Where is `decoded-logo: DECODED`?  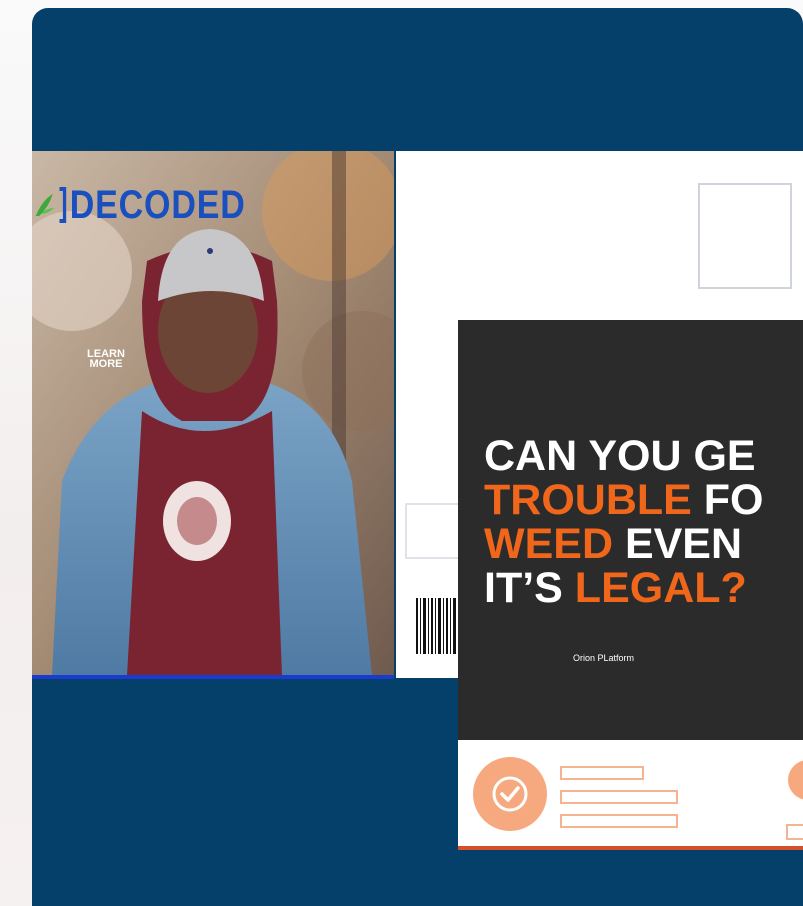 decoded-logo: DECODED is located at coordinates (140, 204).